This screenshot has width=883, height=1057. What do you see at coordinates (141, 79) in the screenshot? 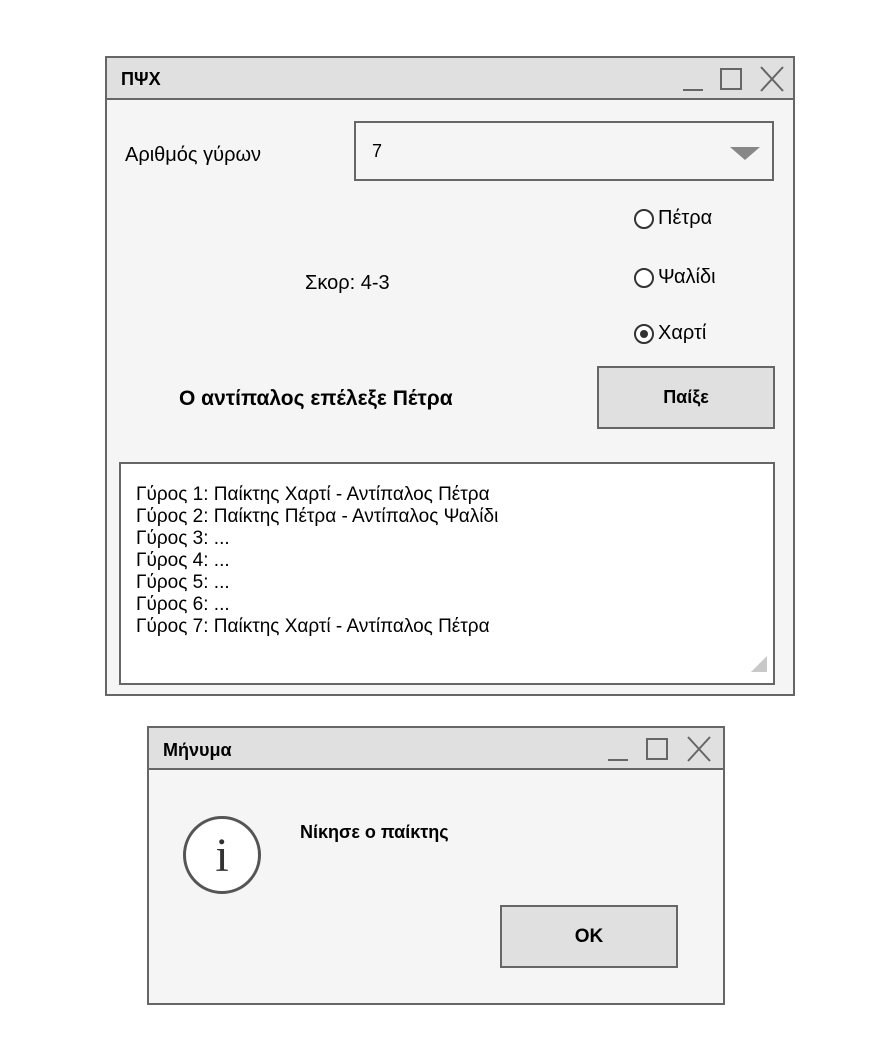
I see `window-title: ΠΨΧ` at bounding box center [141, 79].